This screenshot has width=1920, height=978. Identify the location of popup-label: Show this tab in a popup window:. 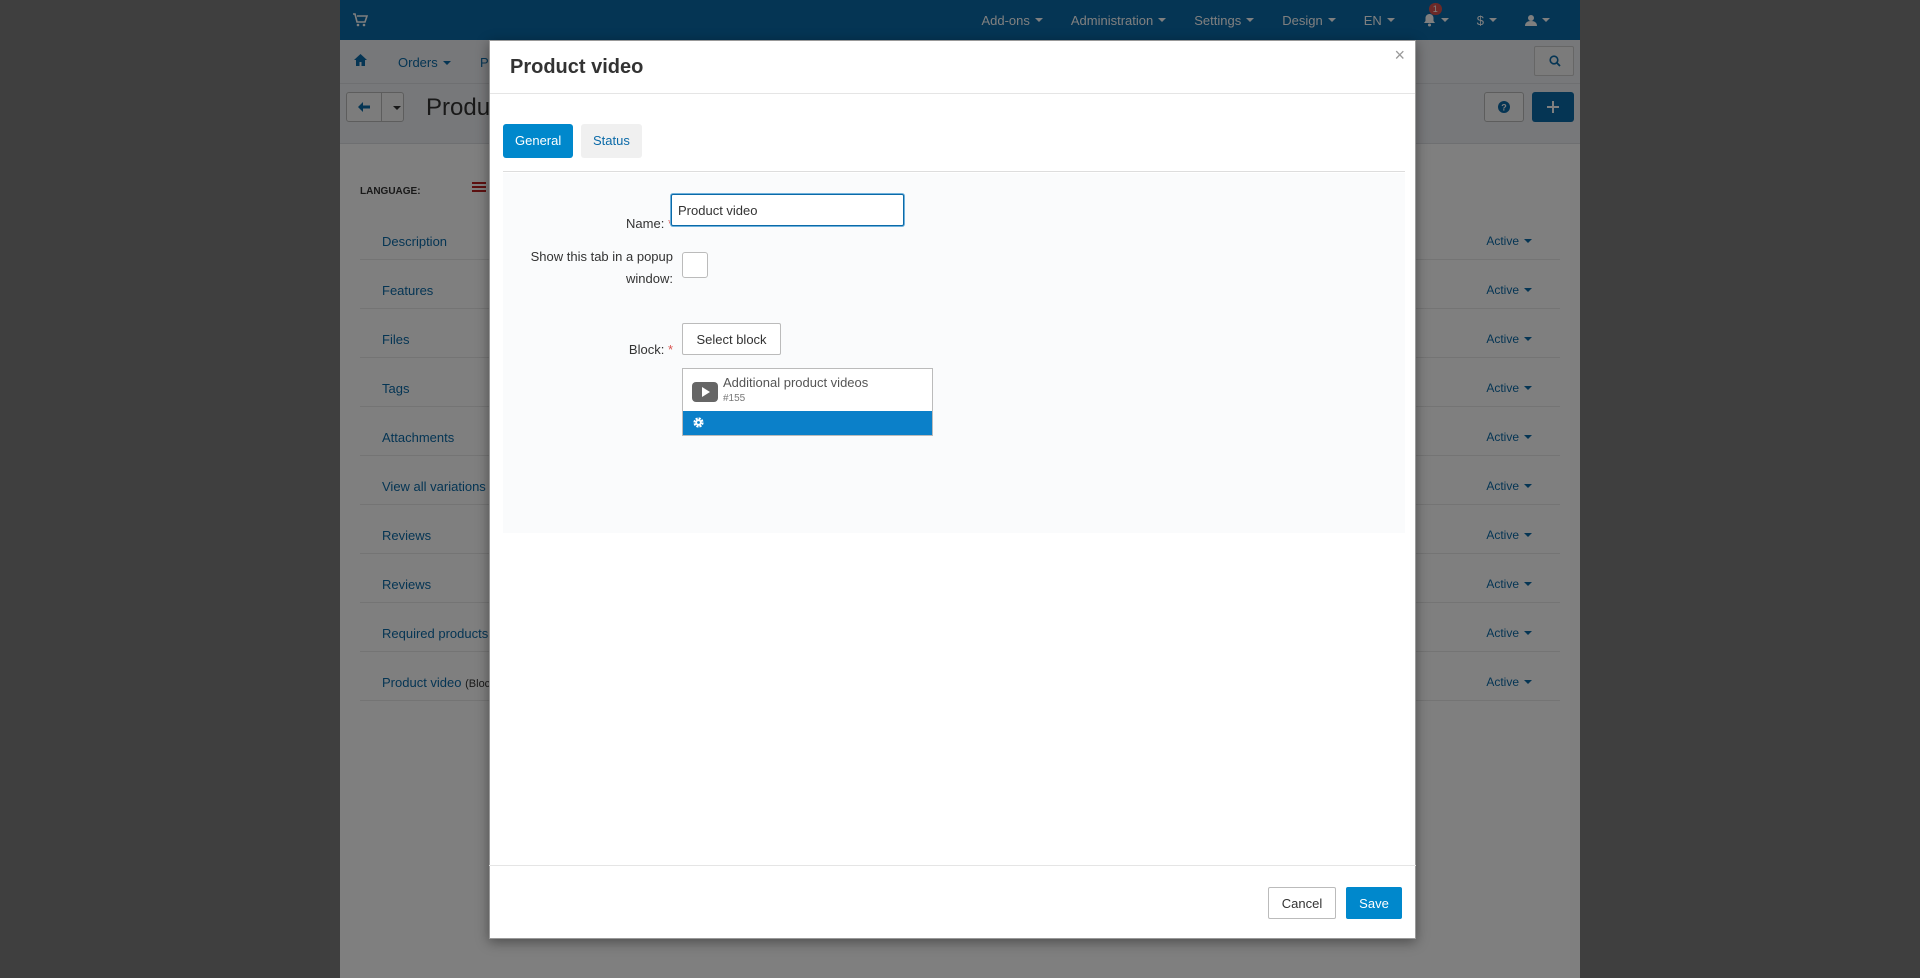
(601, 267).